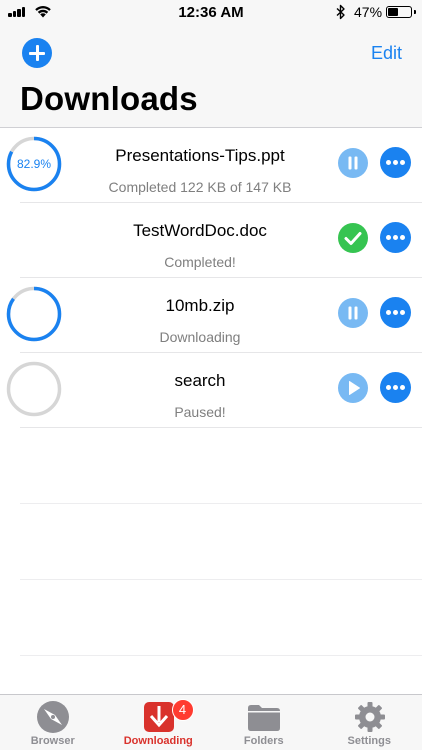 The width and height of the screenshot is (422, 750). I want to click on download-row: TestWordDoc.doc Completed!, so click(211, 240).